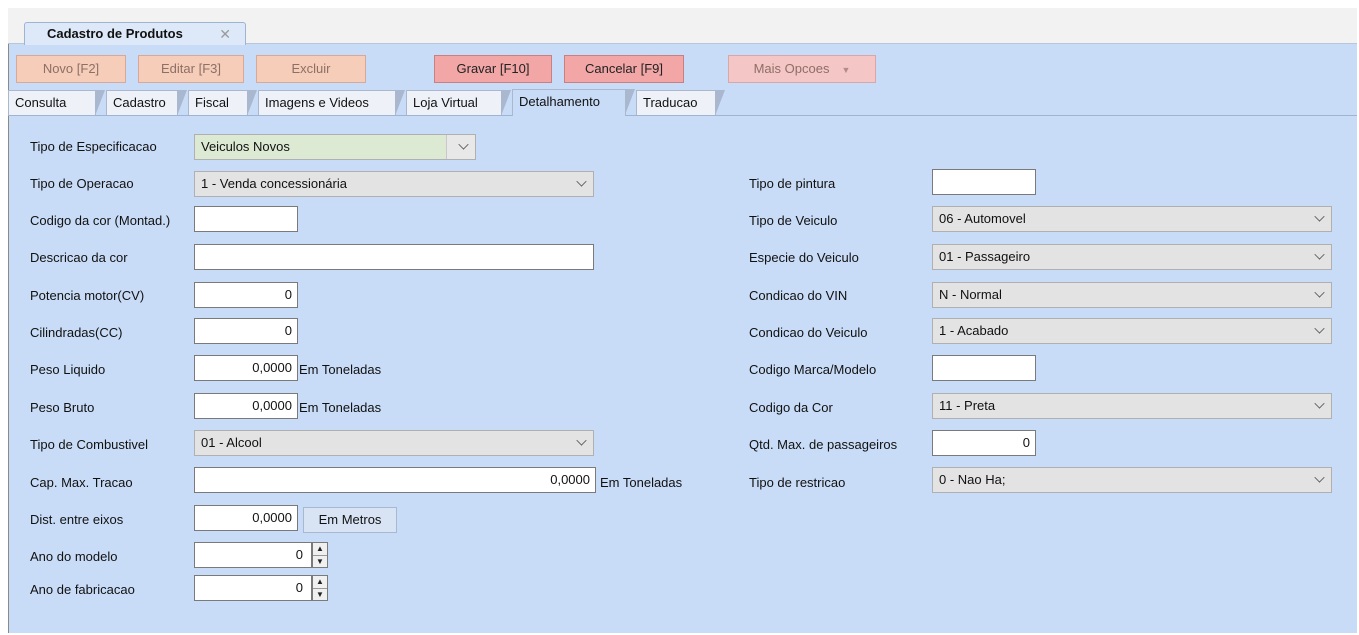 The height and width of the screenshot is (635, 1359). Describe the element at coordinates (798, 295) in the screenshot. I see `condicao-vin-label: Condicao do VIN` at that location.